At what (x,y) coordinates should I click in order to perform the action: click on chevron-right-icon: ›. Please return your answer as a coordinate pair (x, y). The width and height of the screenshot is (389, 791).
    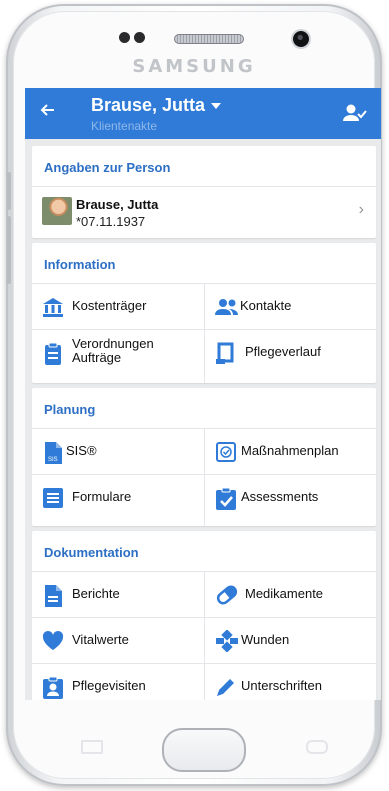
    Looking at the image, I should click on (361, 209).